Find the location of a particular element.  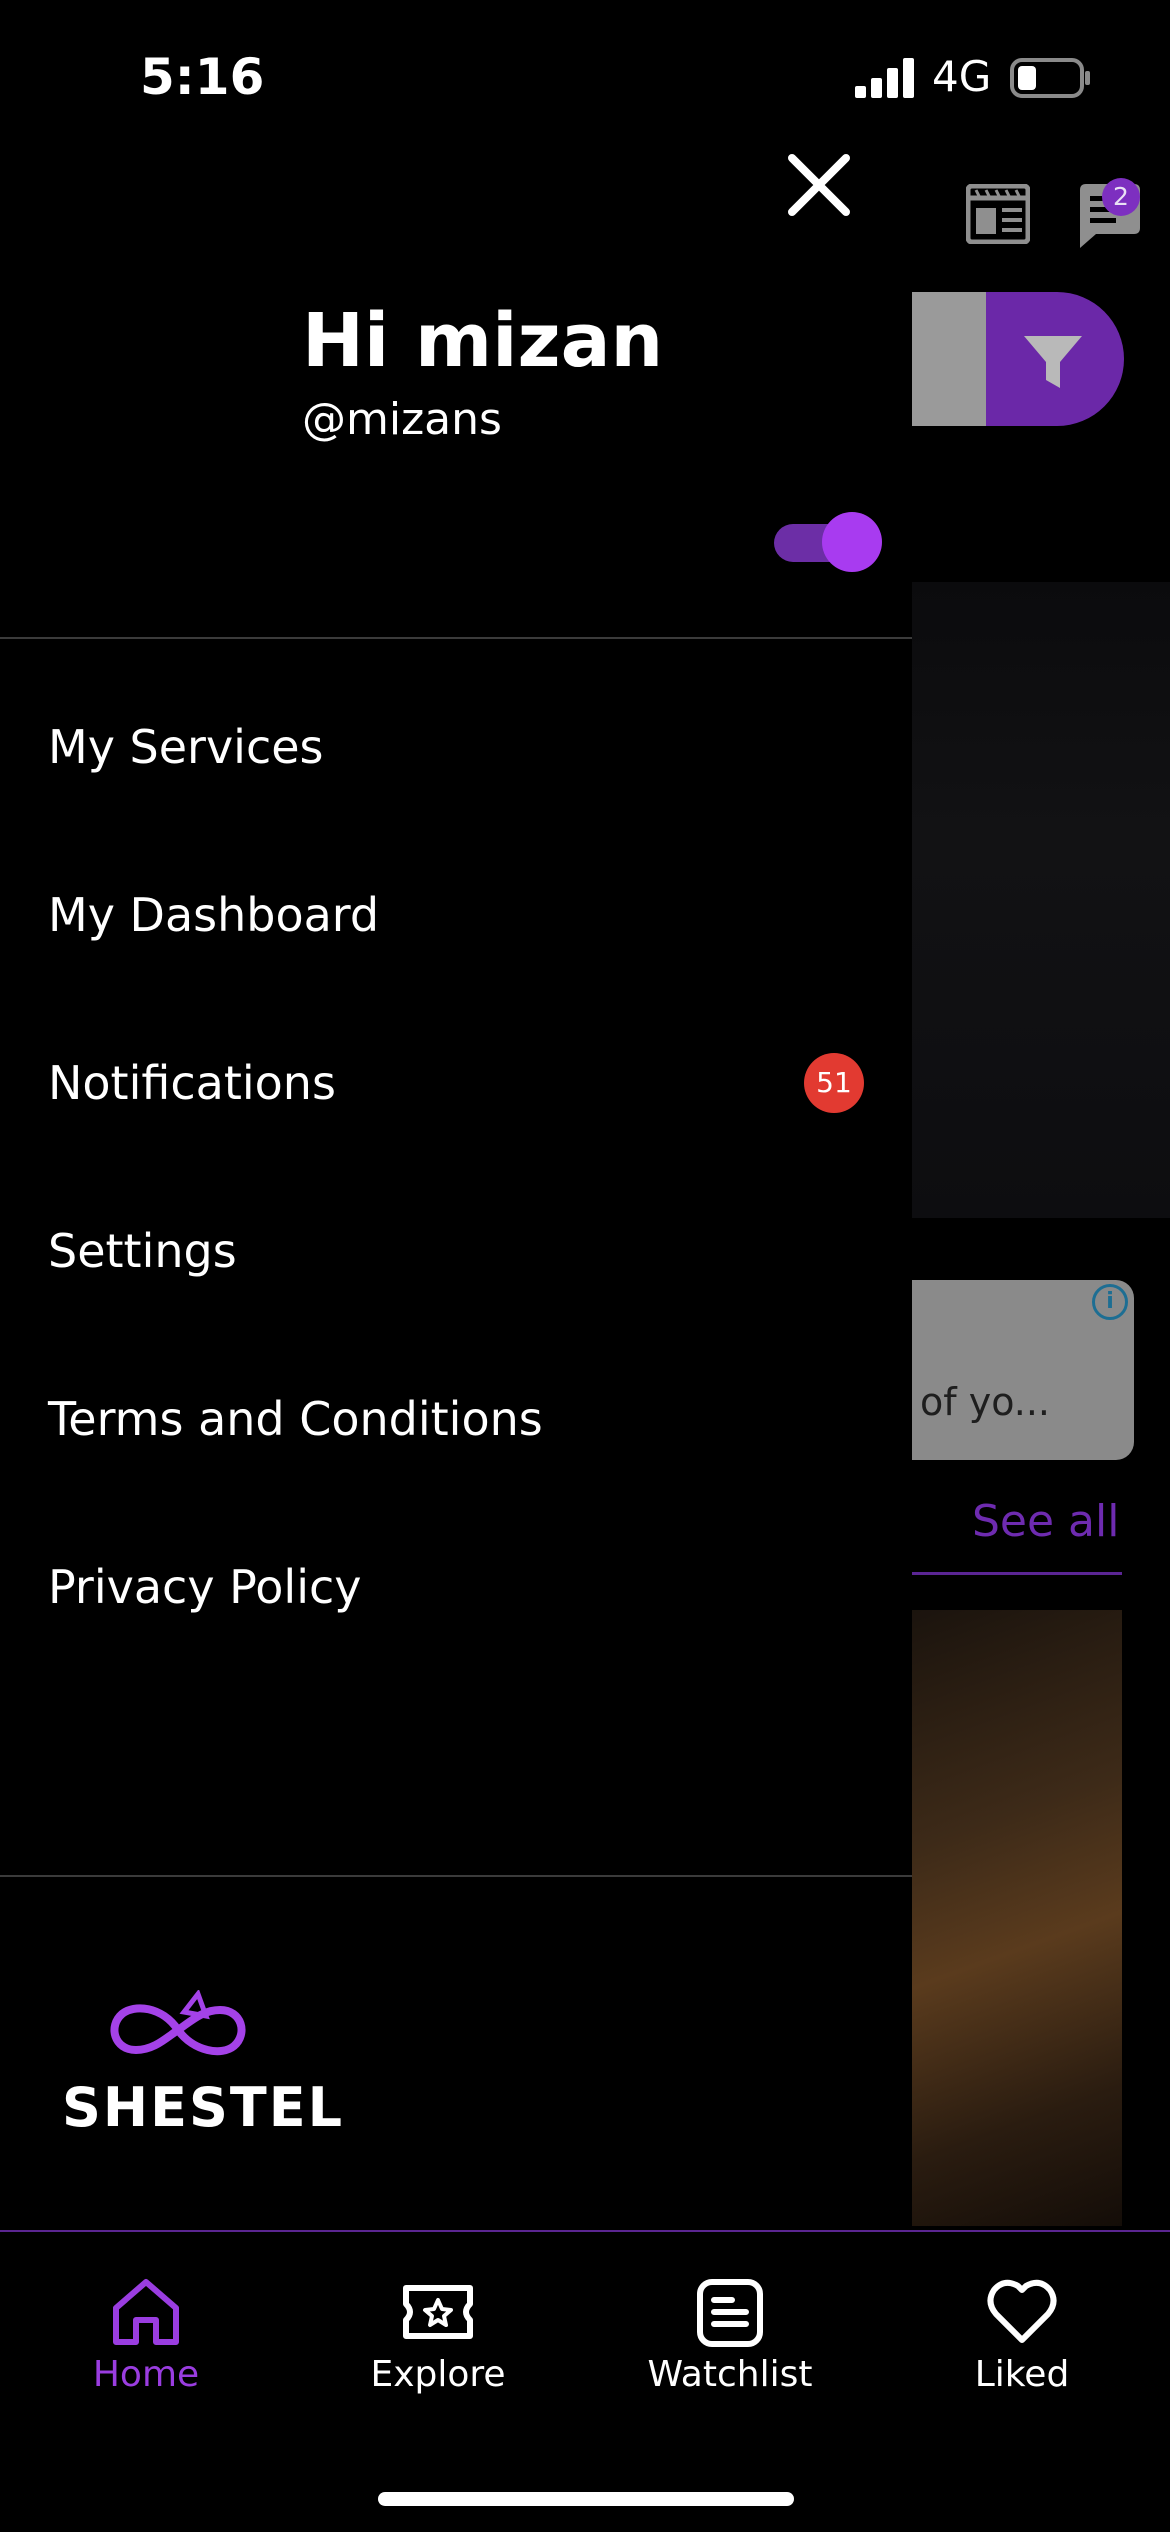

info-icon: i is located at coordinates (1110, 1302).